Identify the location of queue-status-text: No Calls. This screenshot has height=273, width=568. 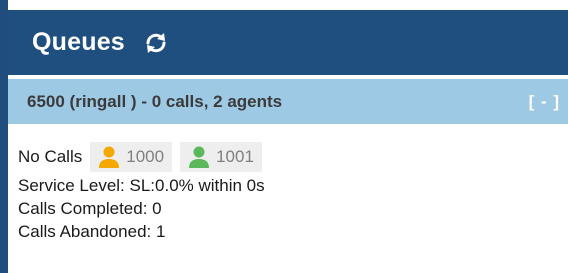
(50, 156).